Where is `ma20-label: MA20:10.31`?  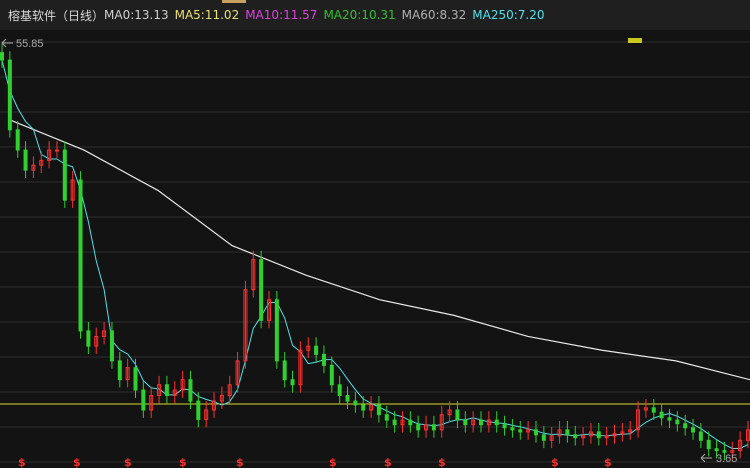 ma20-label: MA20:10.31 is located at coordinates (359, 15).